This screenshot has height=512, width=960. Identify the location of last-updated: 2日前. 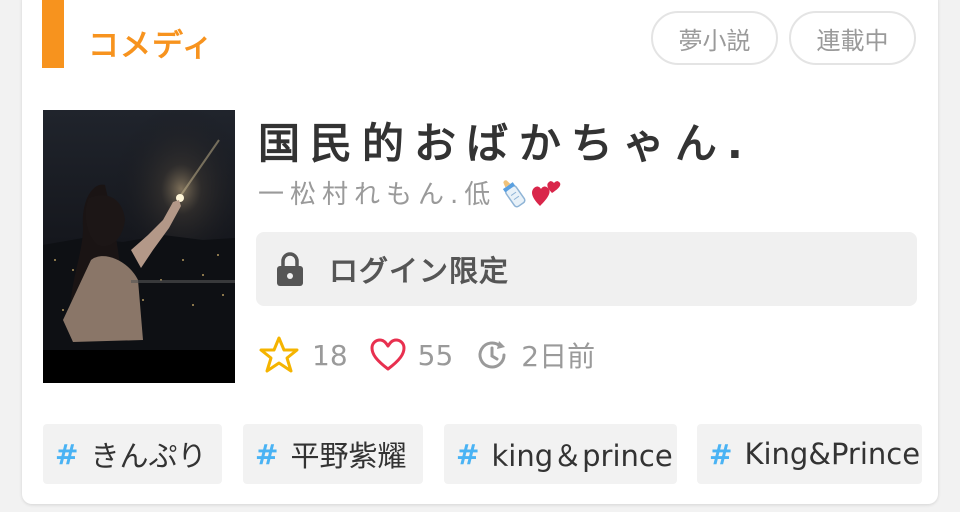
(535, 355).